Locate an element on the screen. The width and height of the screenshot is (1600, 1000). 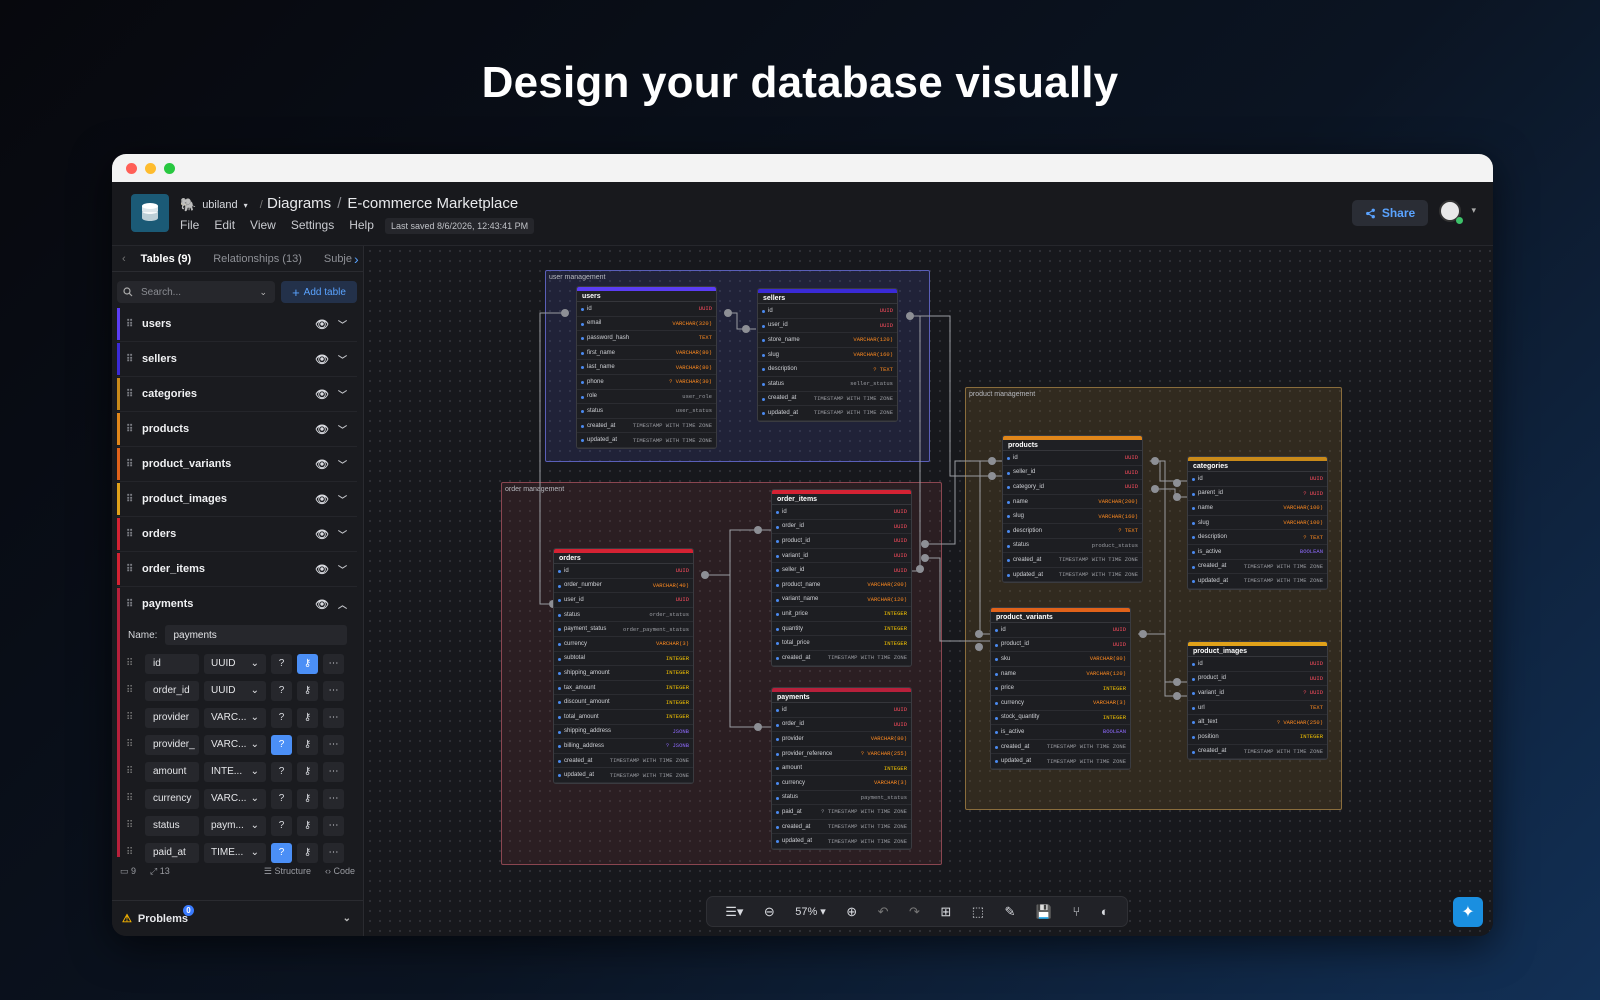
undo-icon: ↶ is located at coordinates (883, 912).